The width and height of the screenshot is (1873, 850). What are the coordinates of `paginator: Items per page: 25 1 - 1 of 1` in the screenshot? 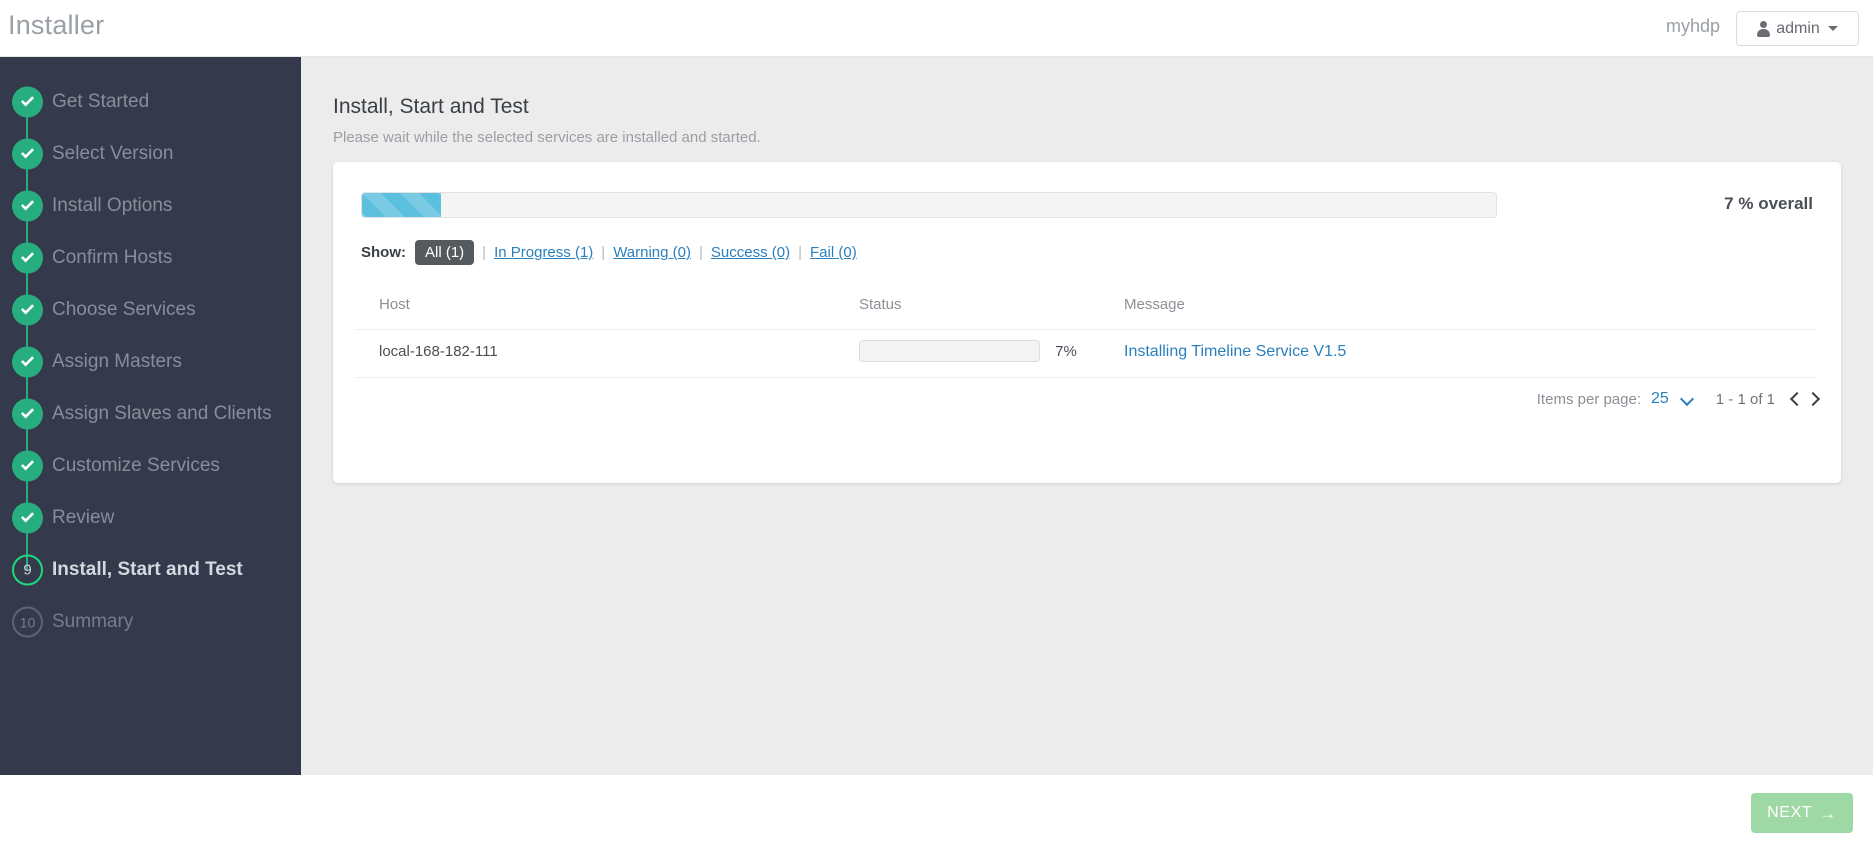 It's located at (1678, 399).